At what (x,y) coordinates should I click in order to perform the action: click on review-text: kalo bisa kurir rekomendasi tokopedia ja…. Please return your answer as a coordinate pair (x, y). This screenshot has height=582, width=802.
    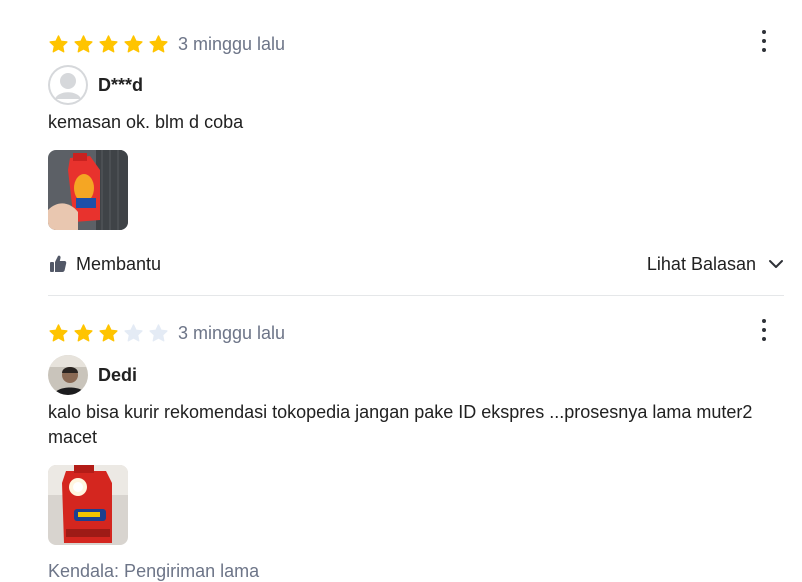
    Looking at the image, I should click on (400, 424).